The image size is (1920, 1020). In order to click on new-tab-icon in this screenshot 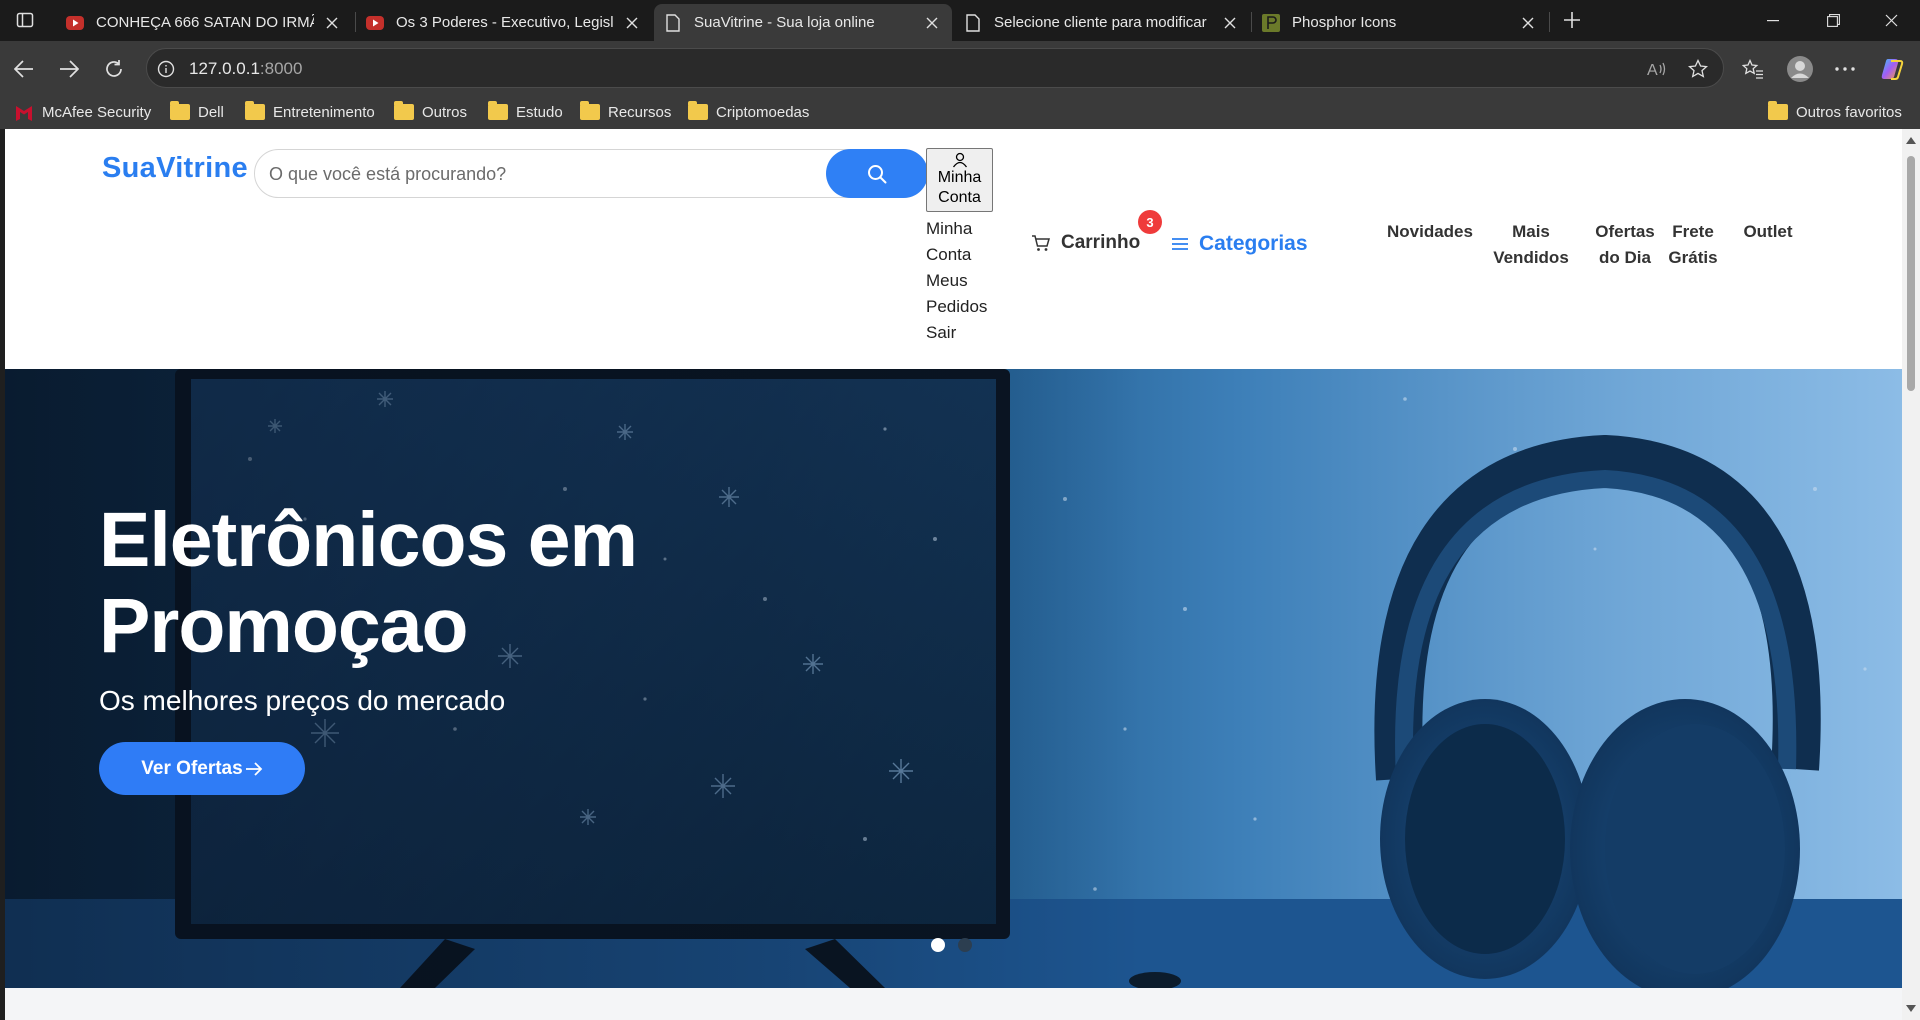, I will do `click(1572, 20)`.